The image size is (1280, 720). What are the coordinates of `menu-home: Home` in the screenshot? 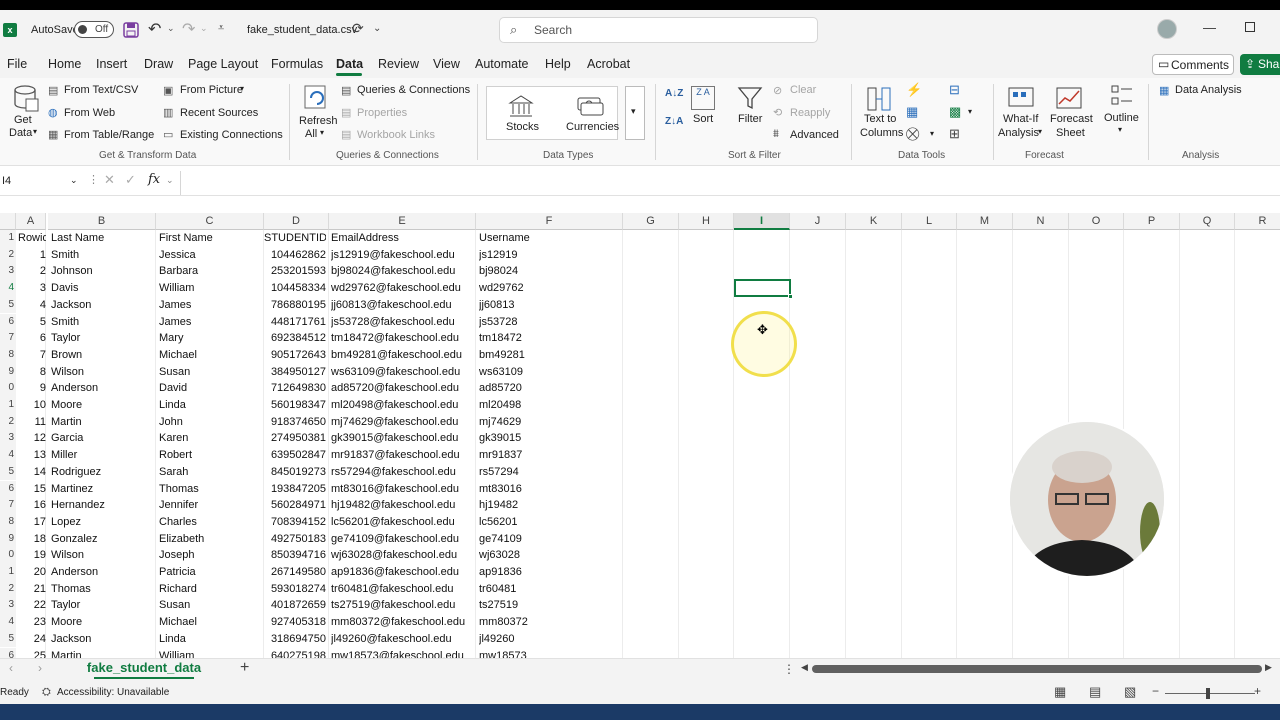 It's located at (64, 64).